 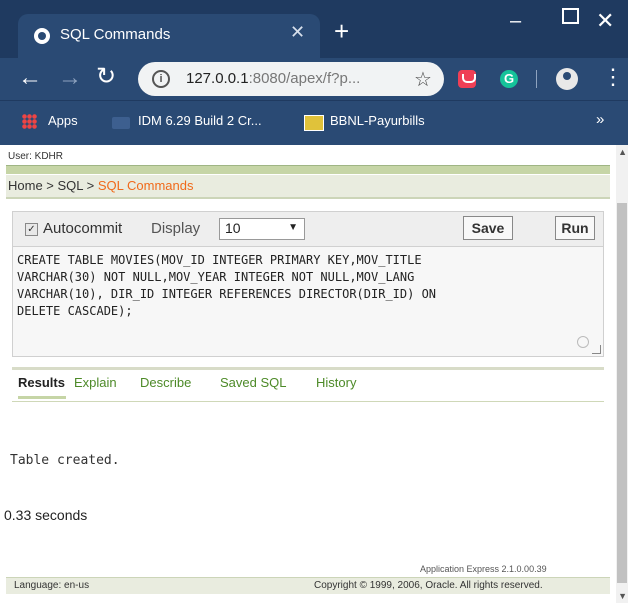 I want to click on tab-history: History, so click(x=336, y=382).